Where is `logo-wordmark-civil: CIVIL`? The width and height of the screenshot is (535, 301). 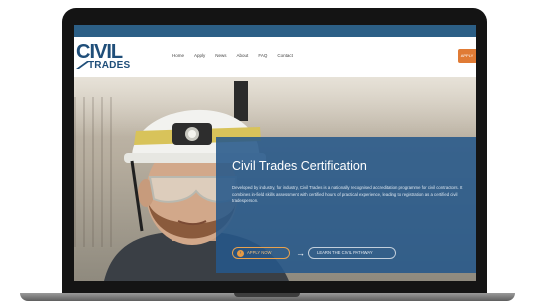 logo-wordmark-civil: CIVIL is located at coordinates (99, 52).